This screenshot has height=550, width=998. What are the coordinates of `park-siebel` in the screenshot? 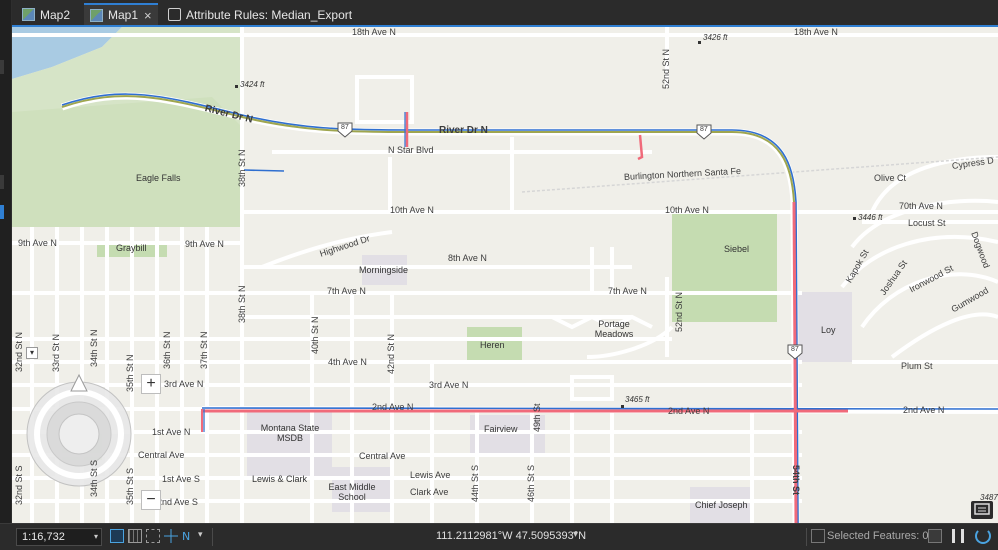 It's located at (724, 267).